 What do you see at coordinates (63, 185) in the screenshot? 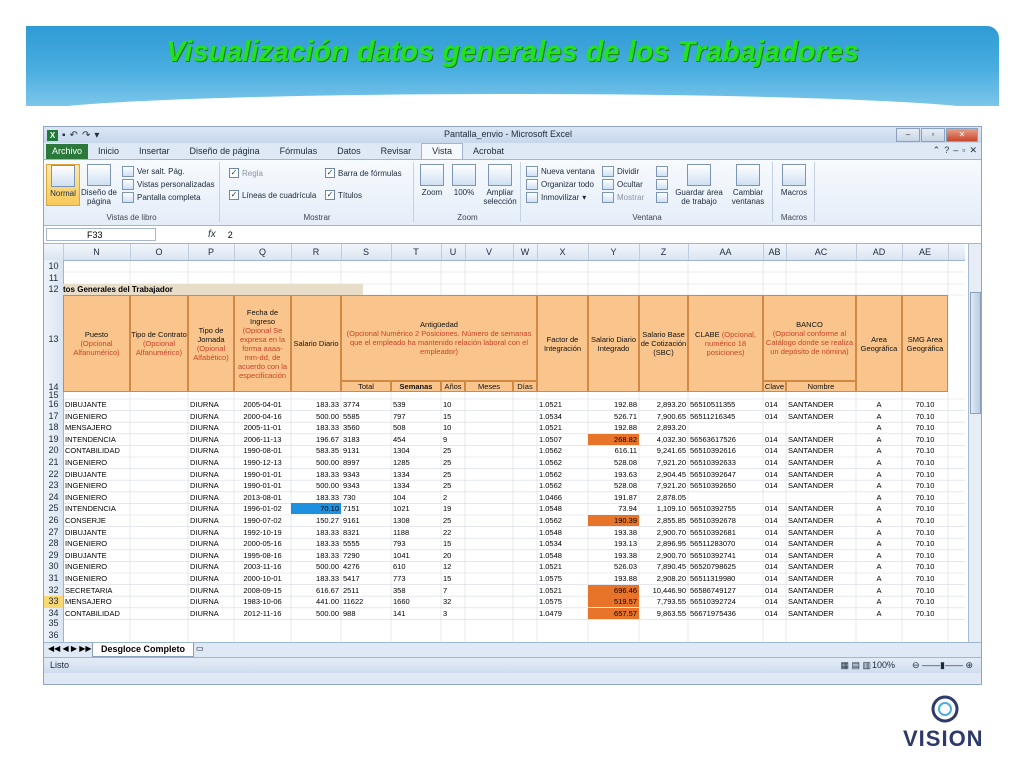
I see `normal-view-button: Normal` at bounding box center [63, 185].